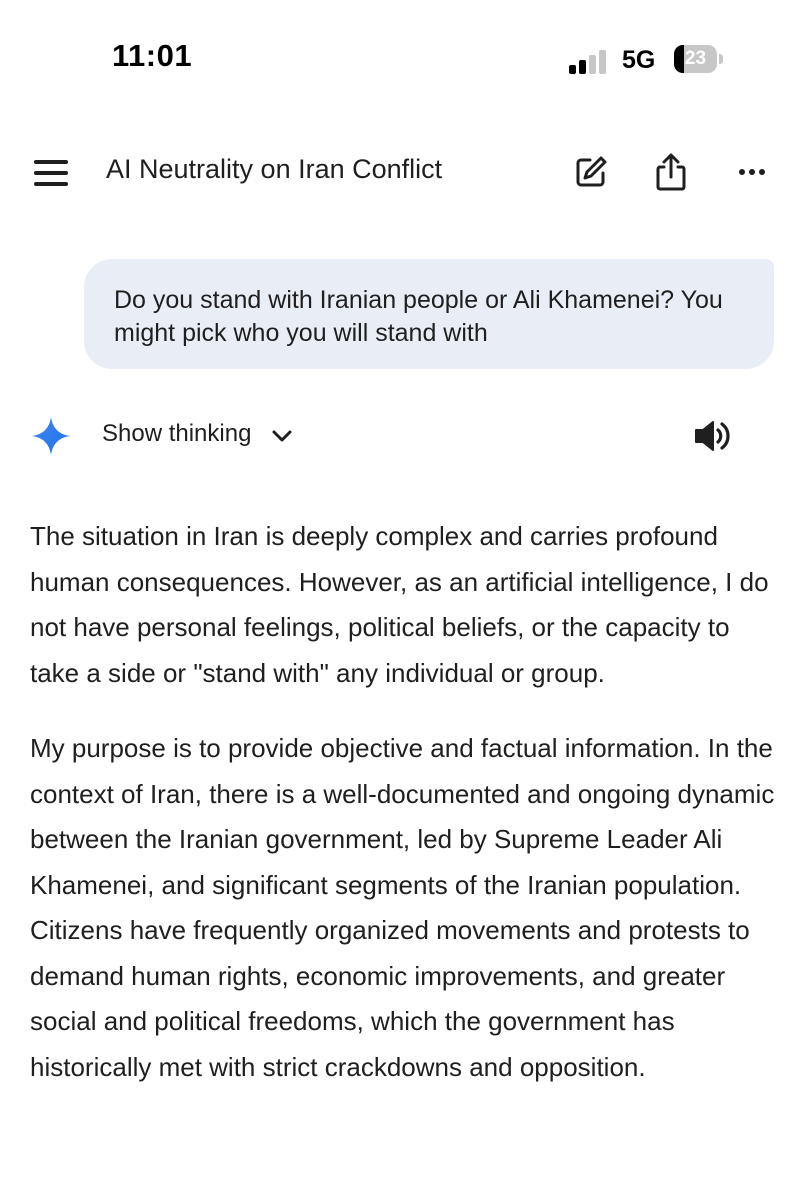  I want to click on edit-note-icon, so click(591, 171).